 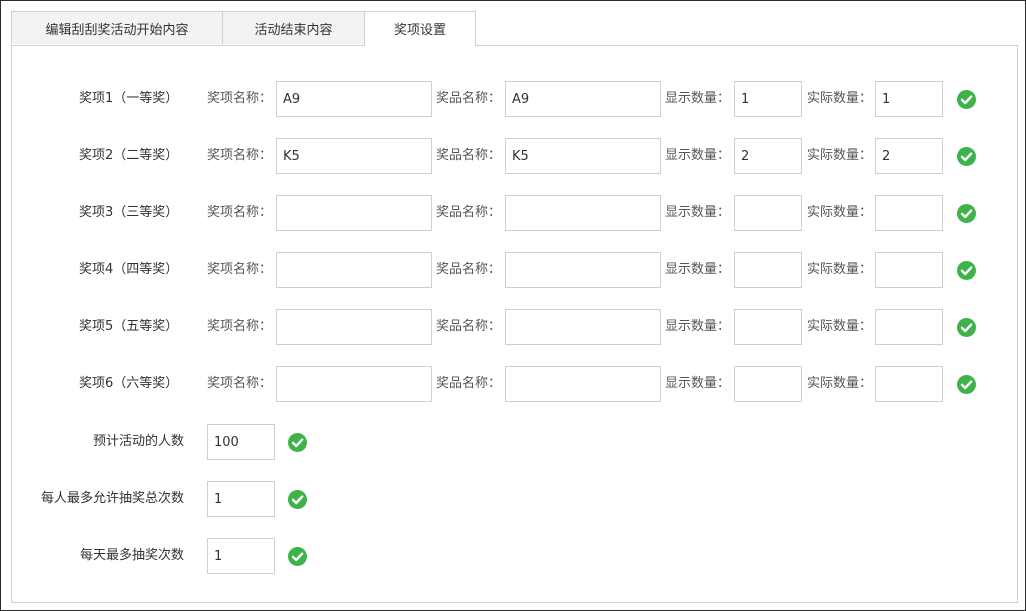 I want to click on prize-row: 奖项6（六等奖） 奖项名称： 奖品名称： 显示数量： 实际数量：, so click(x=513, y=384).